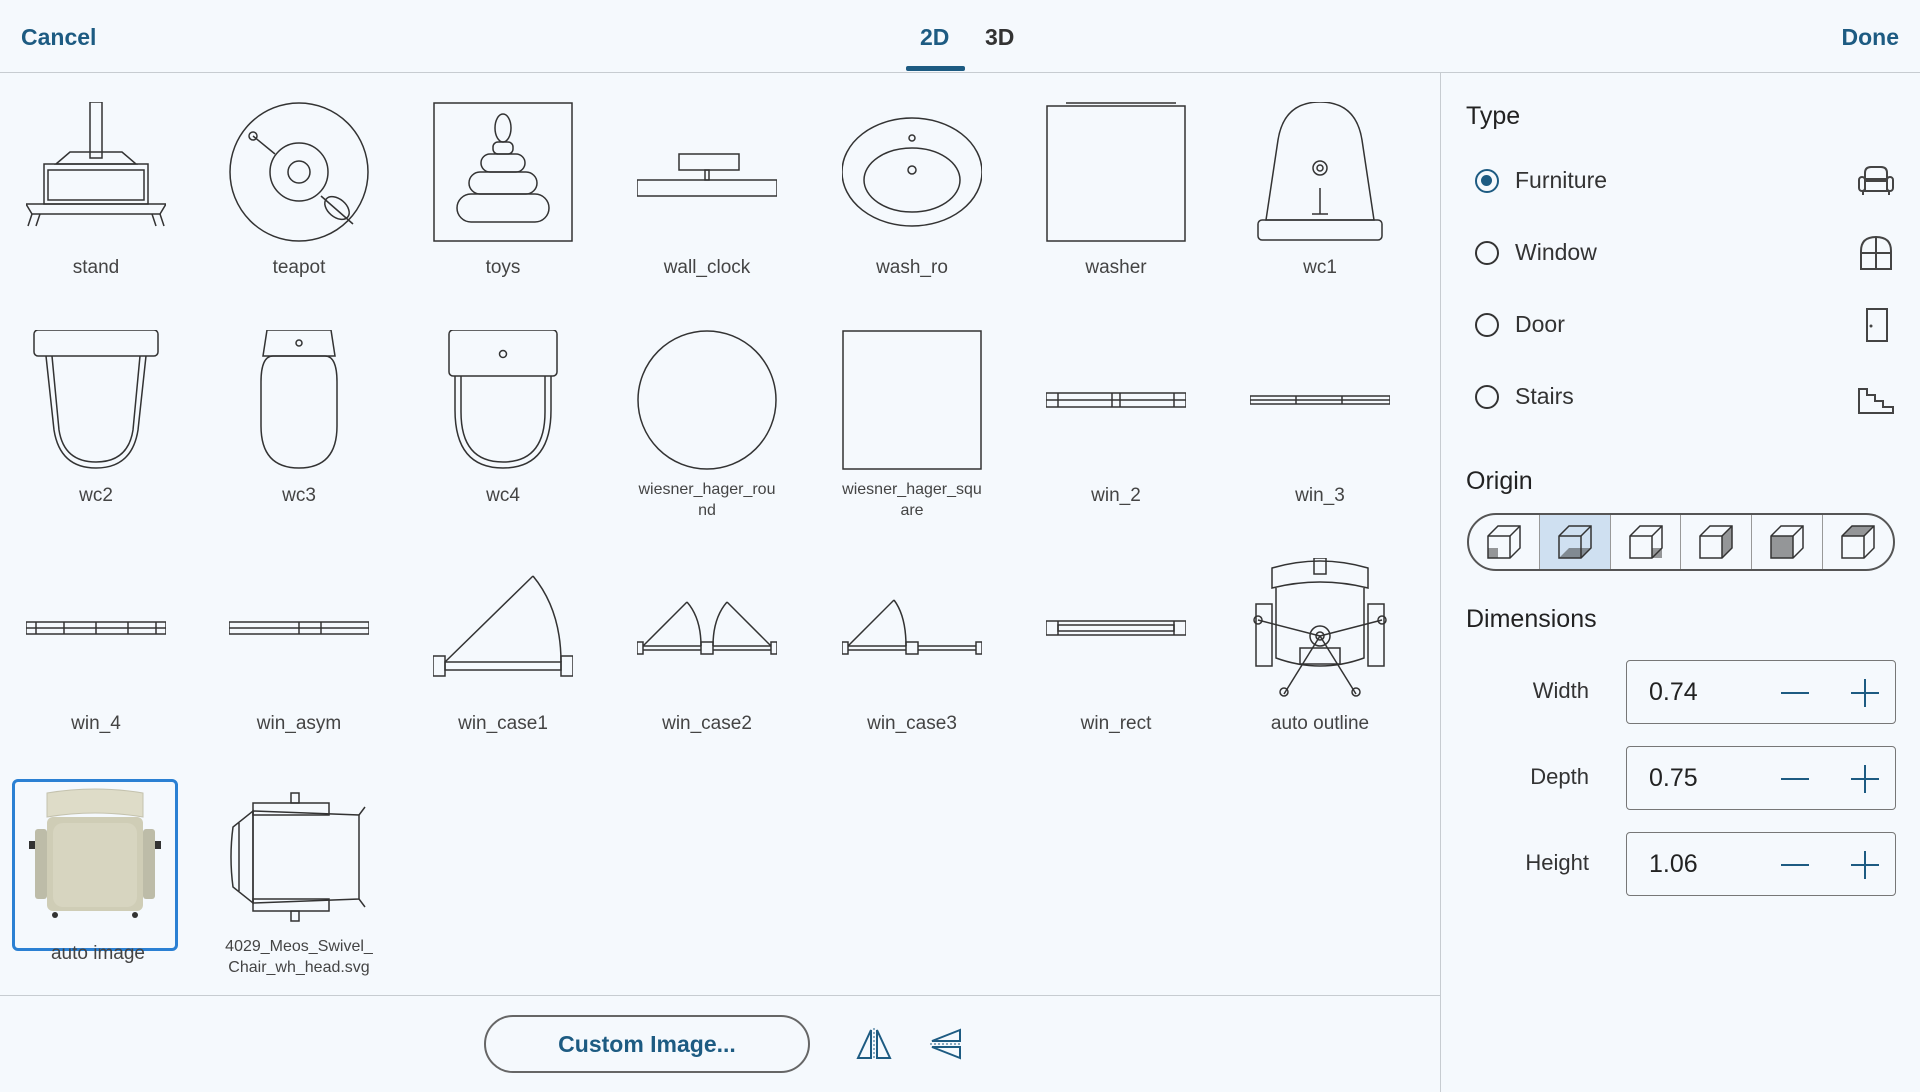 This screenshot has width=1920, height=1092. What do you see at coordinates (720, 995) in the screenshot?
I see `footer-divider` at bounding box center [720, 995].